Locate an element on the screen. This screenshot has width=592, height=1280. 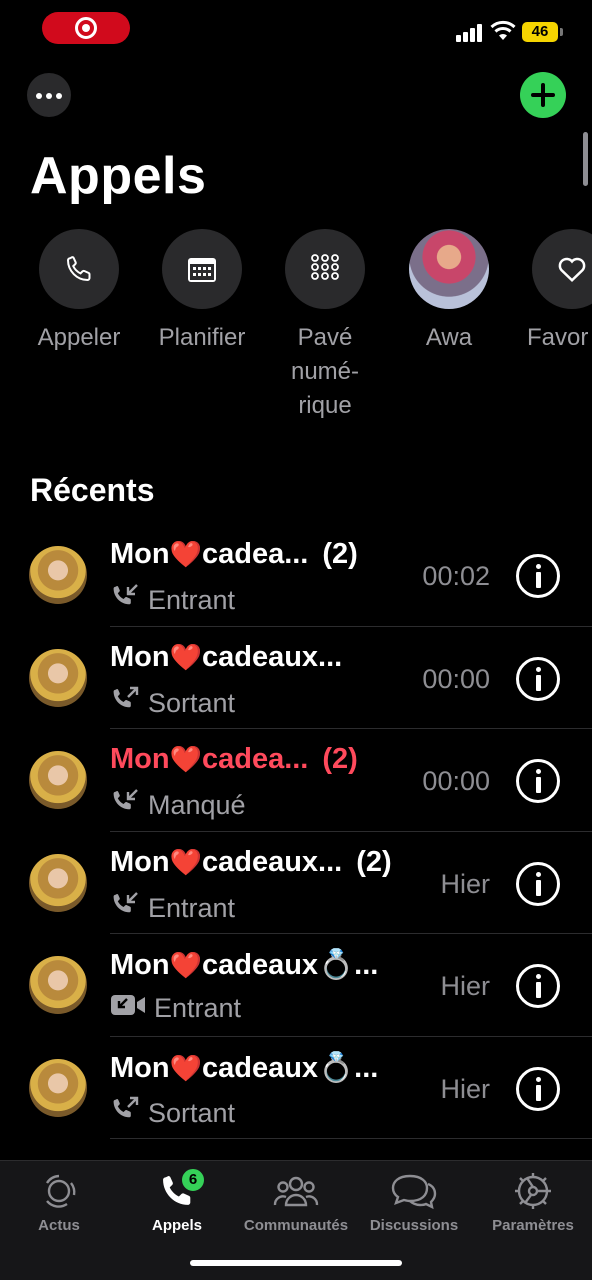
unread-badge: 6 is located at coordinates (193, 1180).